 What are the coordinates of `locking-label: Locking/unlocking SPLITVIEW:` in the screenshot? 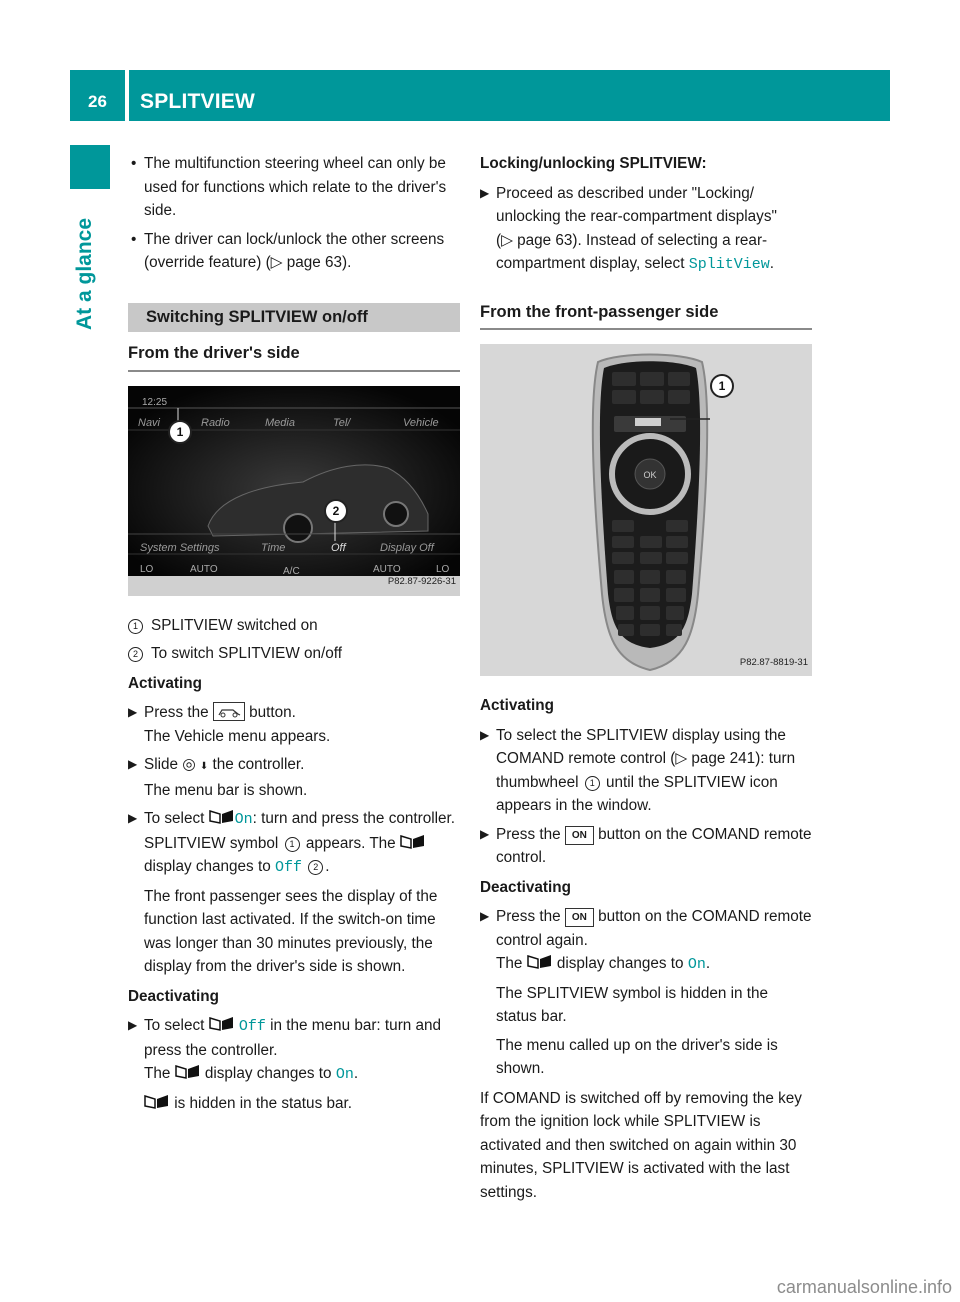 It's located at (593, 163).